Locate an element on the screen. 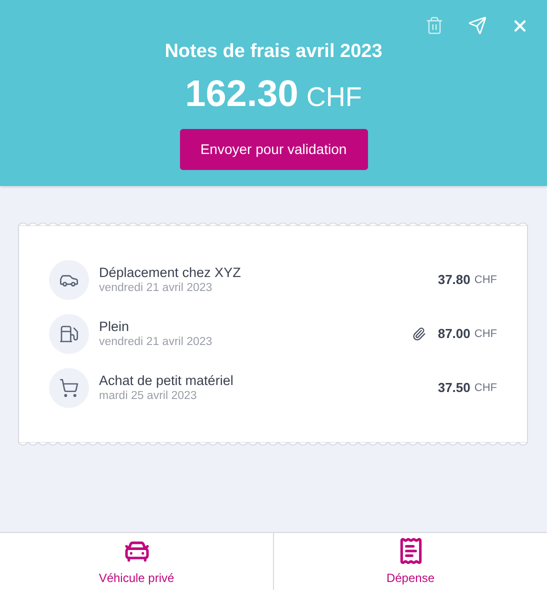 The width and height of the screenshot is (547, 590). expense-name: Achat de petit matériel is located at coordinates (166, 380).